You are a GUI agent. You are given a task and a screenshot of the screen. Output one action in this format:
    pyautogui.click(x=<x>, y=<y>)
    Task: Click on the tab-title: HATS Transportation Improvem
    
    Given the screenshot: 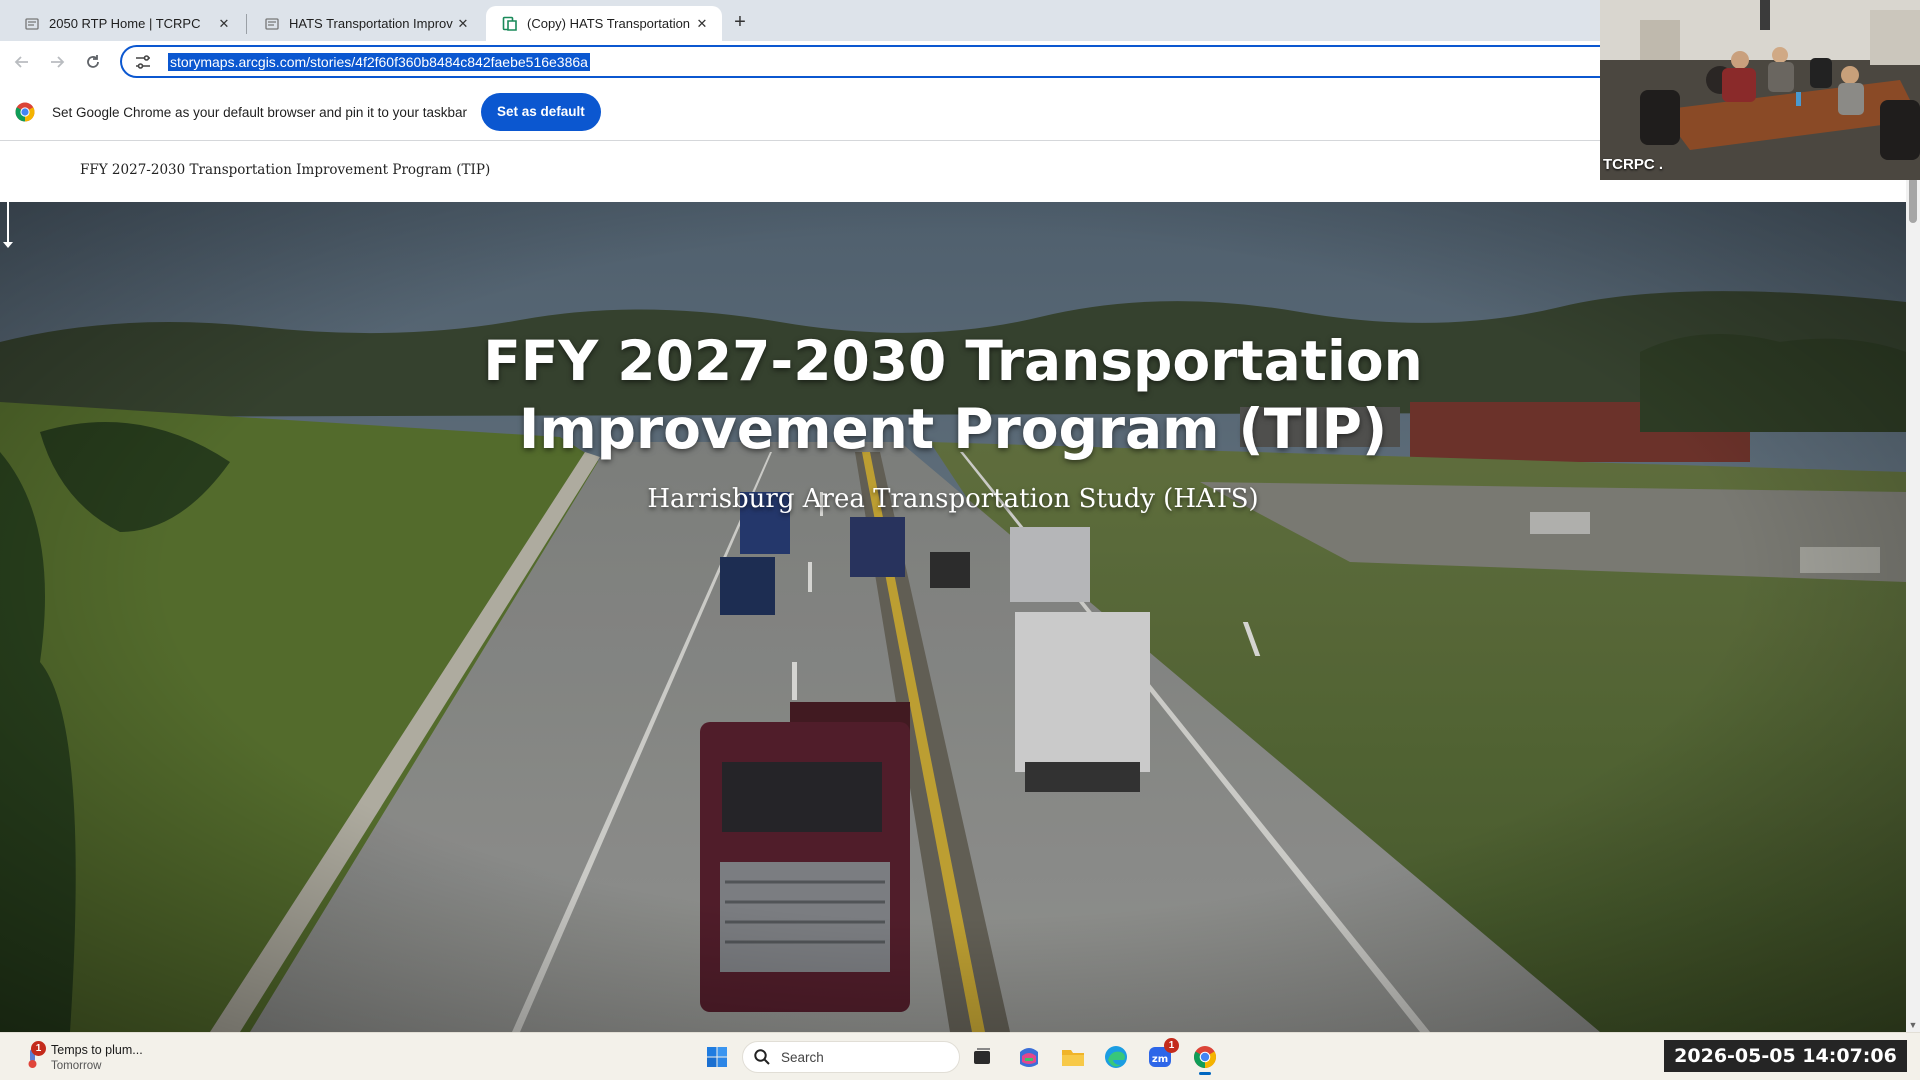 What is the action you would take?
    pyautogui.click(x=371, y=23)
    